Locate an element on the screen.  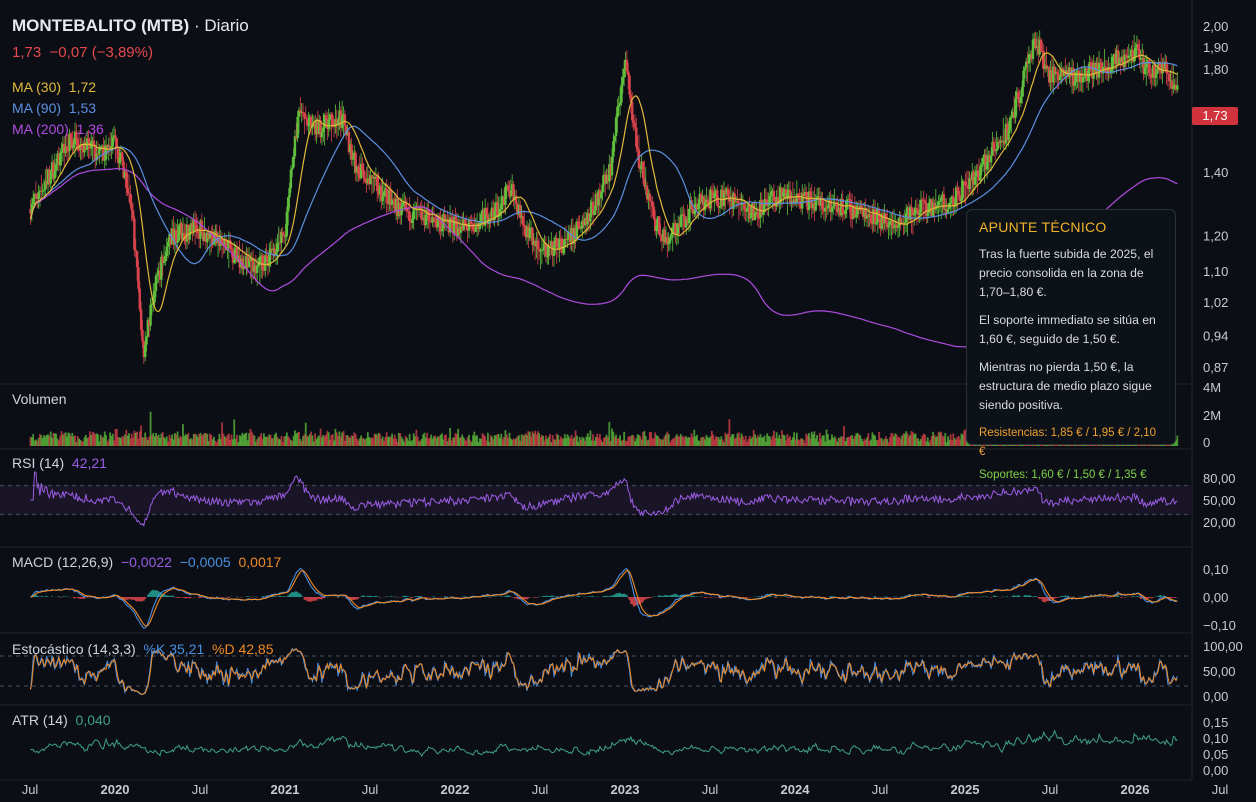
price-tick-label: 0,87 is located at coordinates (1215, 367).